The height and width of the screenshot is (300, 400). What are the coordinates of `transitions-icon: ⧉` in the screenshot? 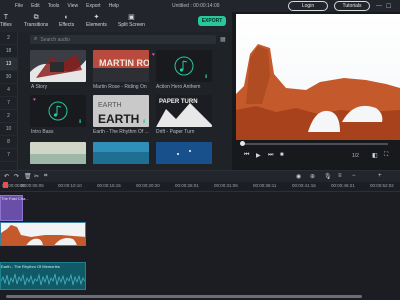 It's located at (36, 17).